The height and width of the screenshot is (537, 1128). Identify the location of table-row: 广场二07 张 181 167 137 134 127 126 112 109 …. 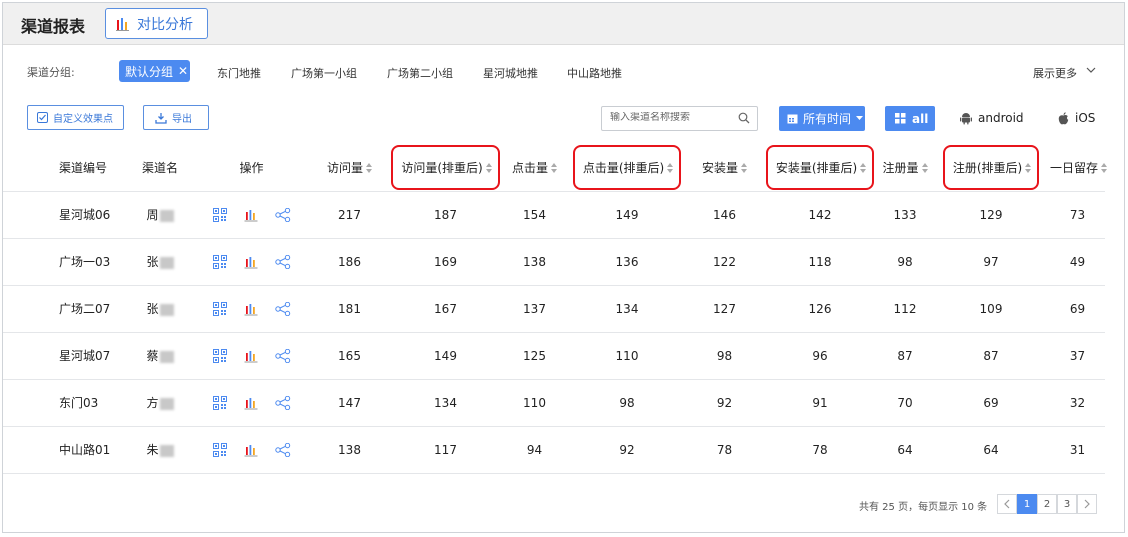
(554, 309).